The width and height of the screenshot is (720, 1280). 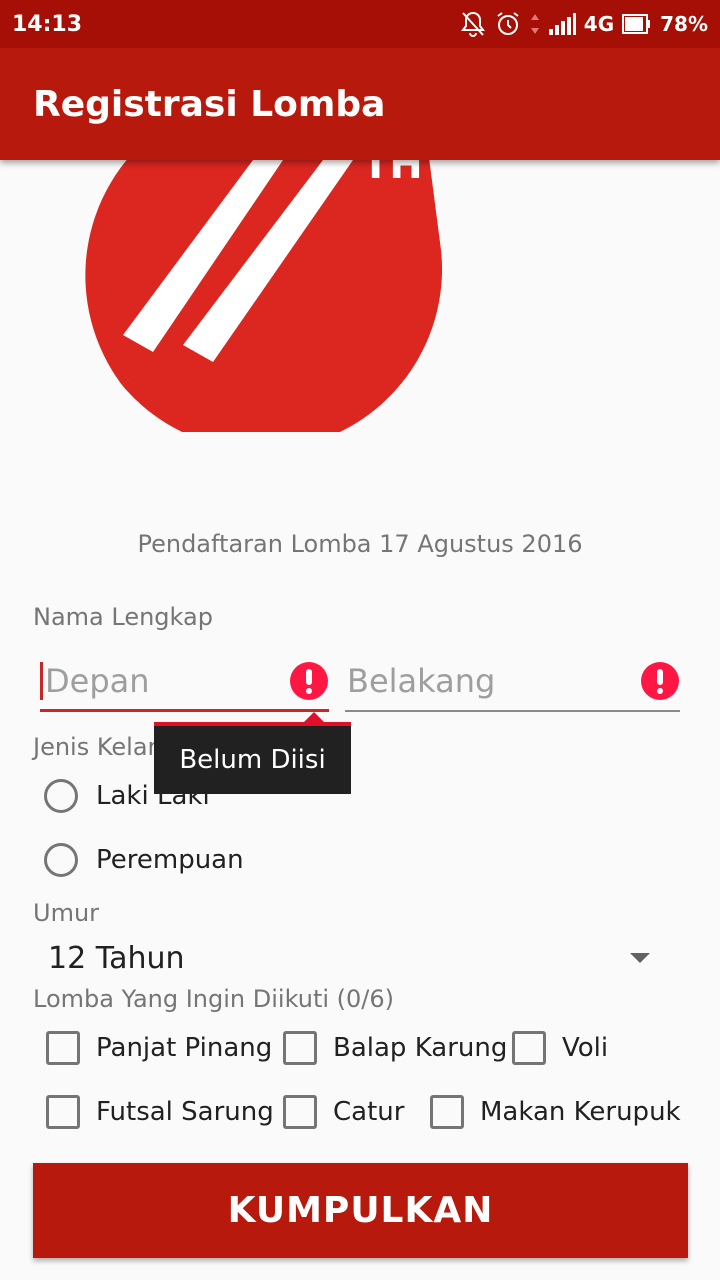 I want to click on app-title: Registrasi Lomba, so click(x=209, y=104).